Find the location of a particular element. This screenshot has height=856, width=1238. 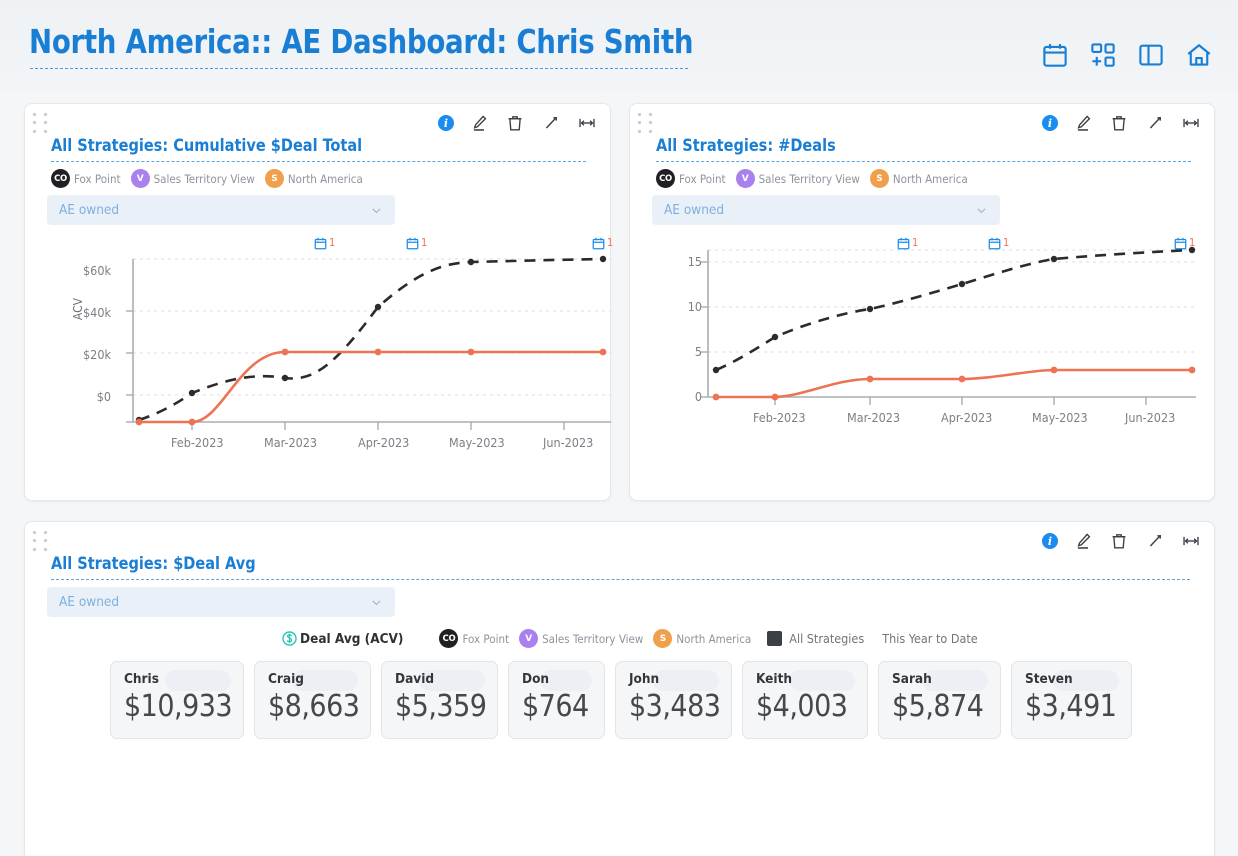

layout-icon is located at coordinates (1151, 55).